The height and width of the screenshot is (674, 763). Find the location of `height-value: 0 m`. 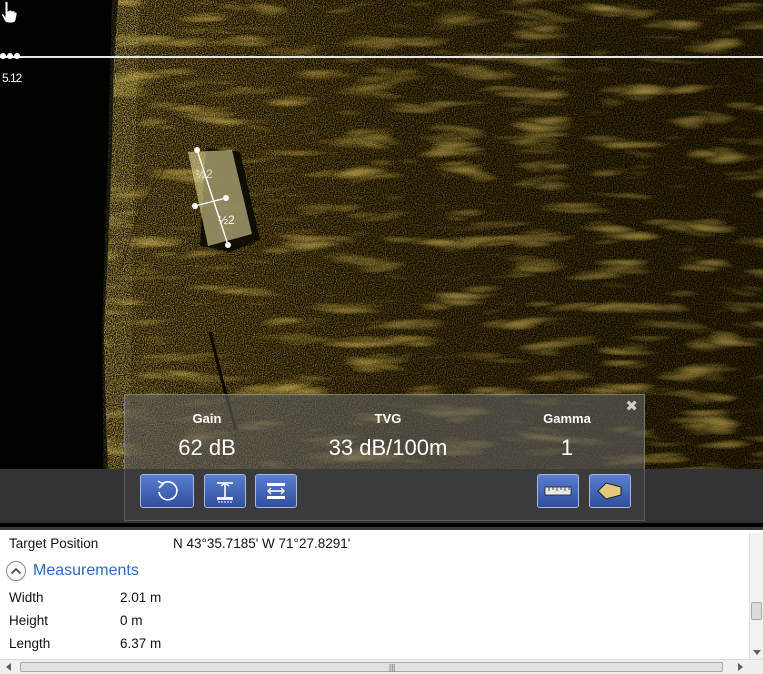

height-value: 0 m is located at coordinates (131, 620).